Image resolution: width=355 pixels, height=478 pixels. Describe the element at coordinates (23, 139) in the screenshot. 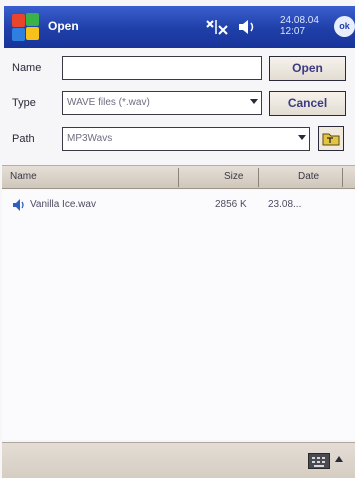

I see `path-label: Path` at that location.